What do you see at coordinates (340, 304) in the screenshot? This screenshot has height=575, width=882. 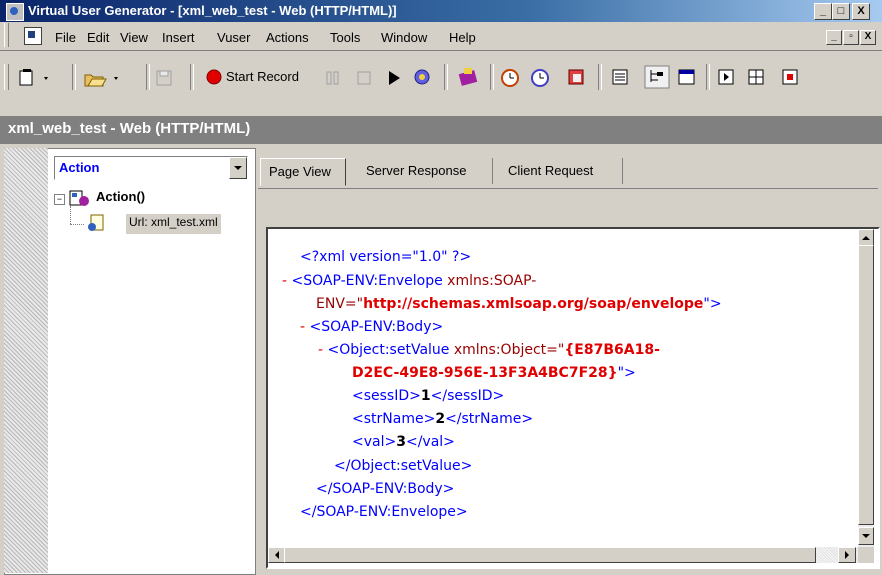 I see `xml-attr: ENV="` at bounding box center [340, 304].